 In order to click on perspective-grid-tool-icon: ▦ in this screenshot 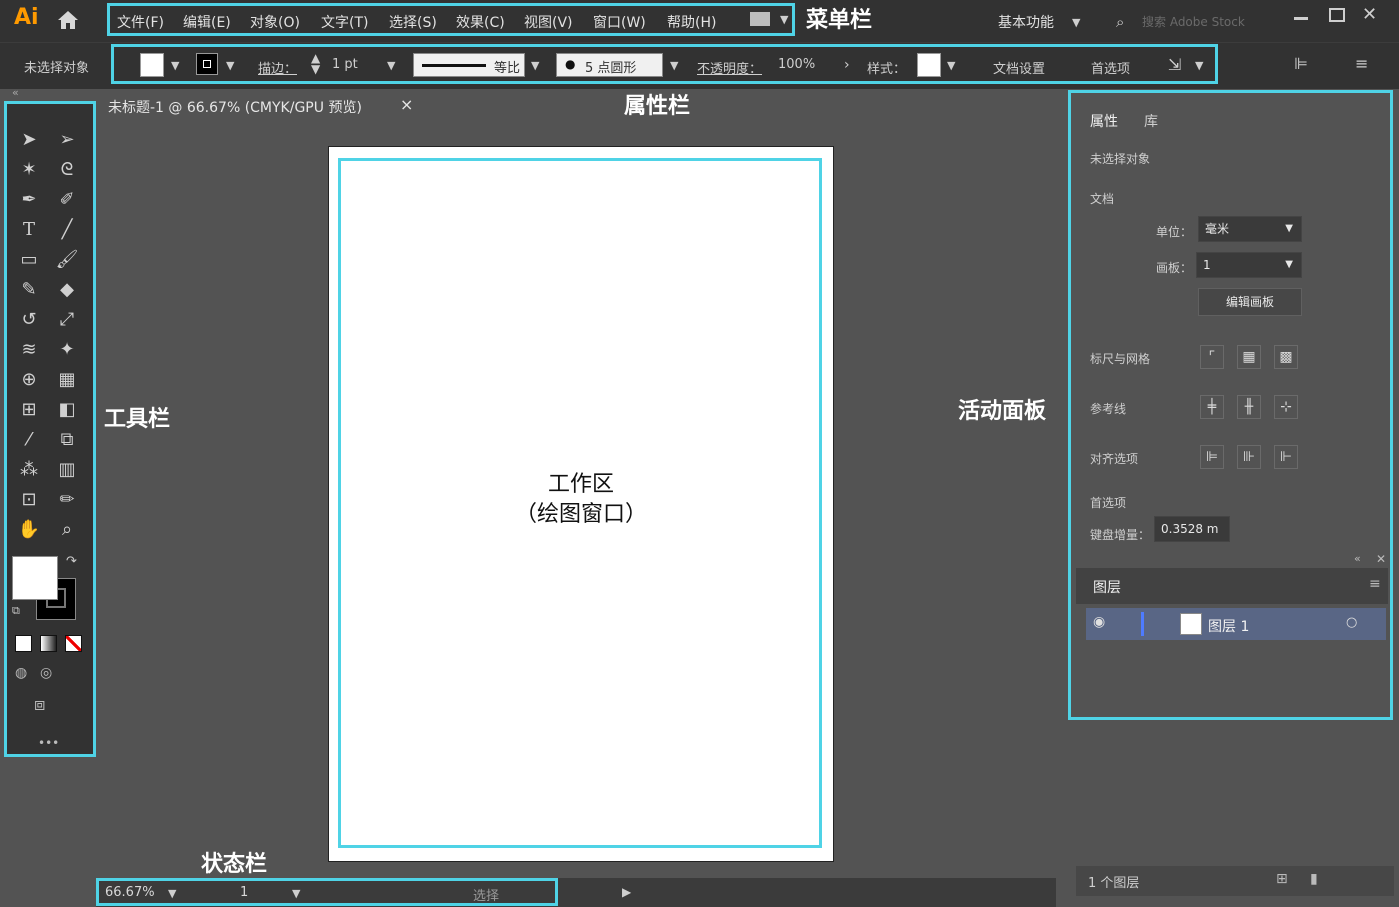, I will do `click(67, 380)`.